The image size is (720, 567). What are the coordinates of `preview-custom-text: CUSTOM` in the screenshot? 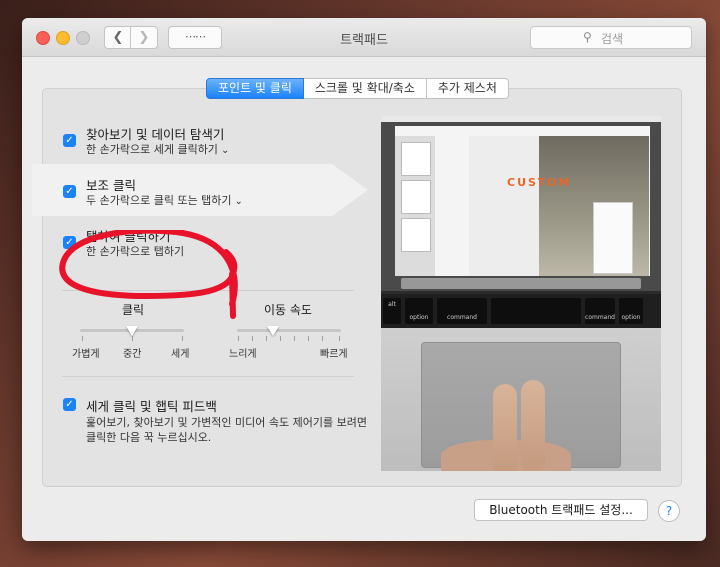 It's located at (539, 182).